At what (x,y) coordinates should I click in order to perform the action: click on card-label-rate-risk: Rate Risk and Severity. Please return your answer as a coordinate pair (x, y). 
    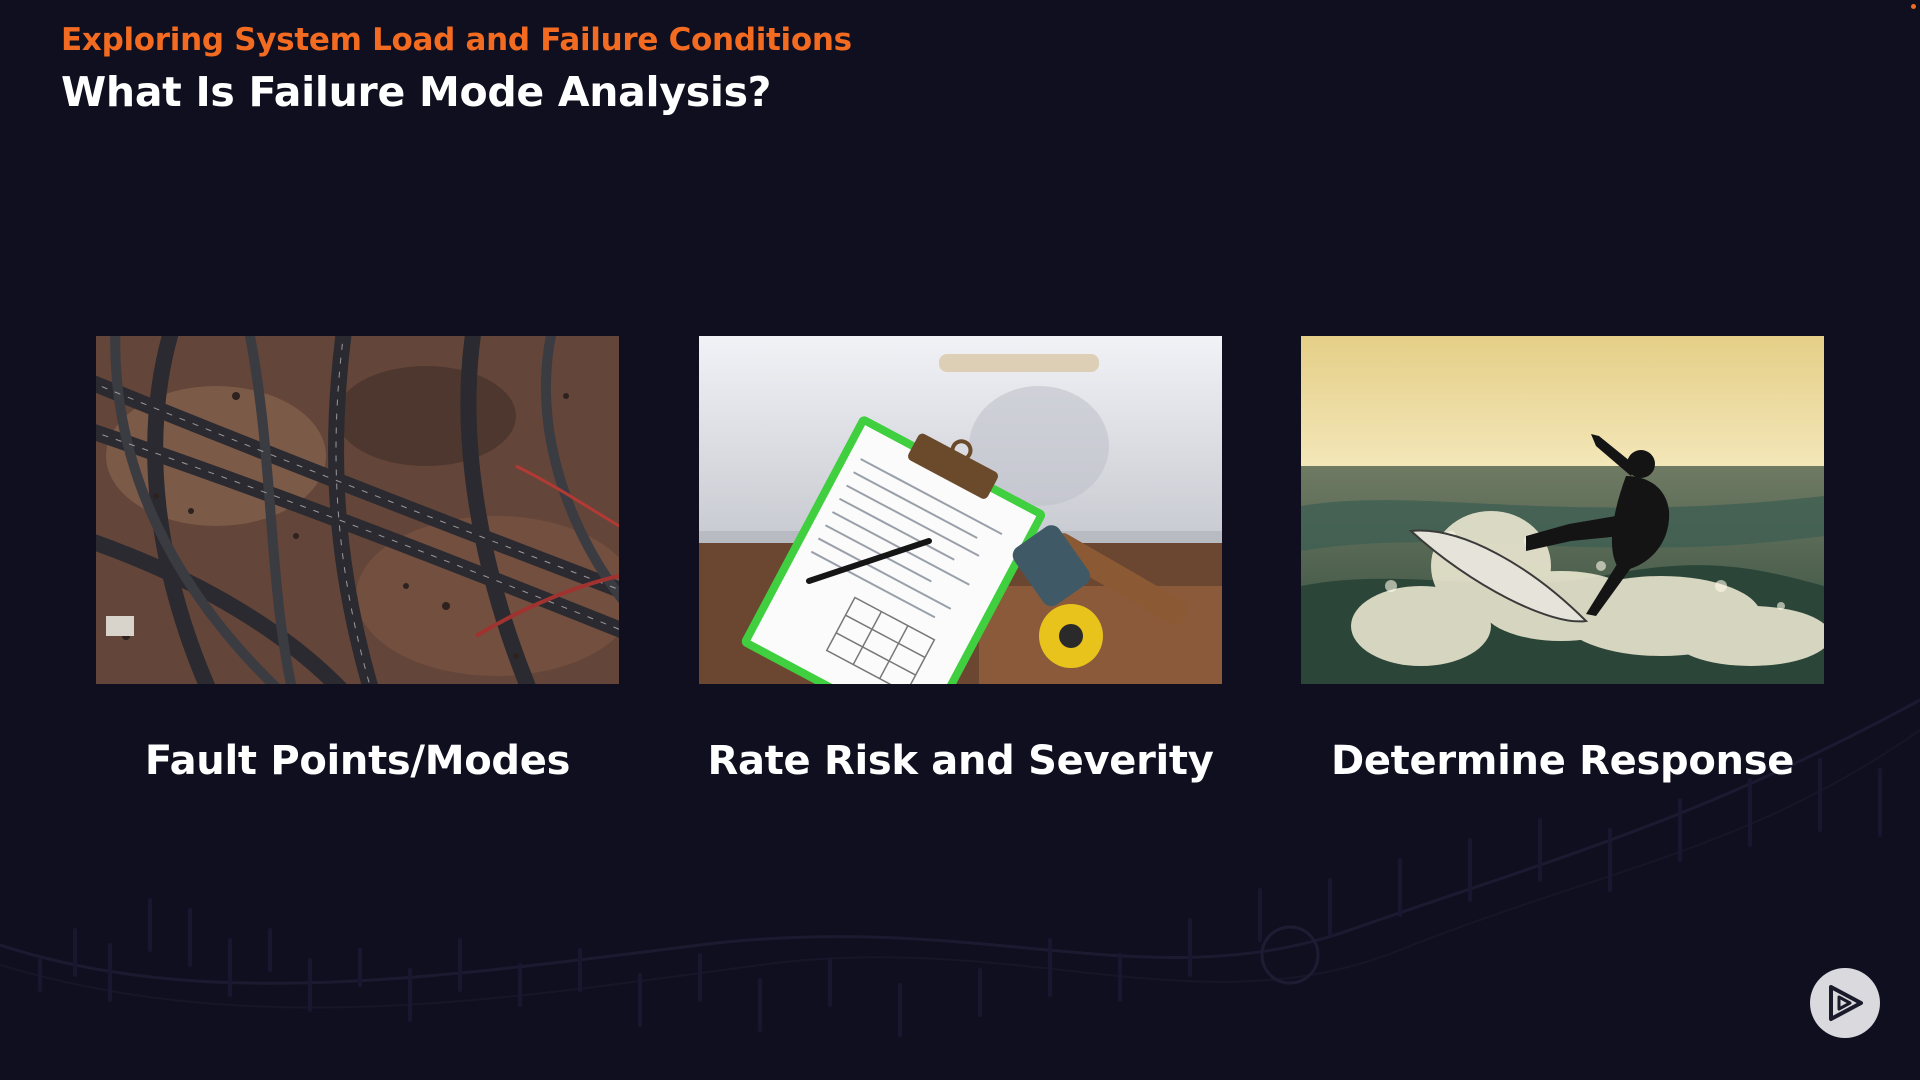
    Looking at the image, I should click on (960, 761).